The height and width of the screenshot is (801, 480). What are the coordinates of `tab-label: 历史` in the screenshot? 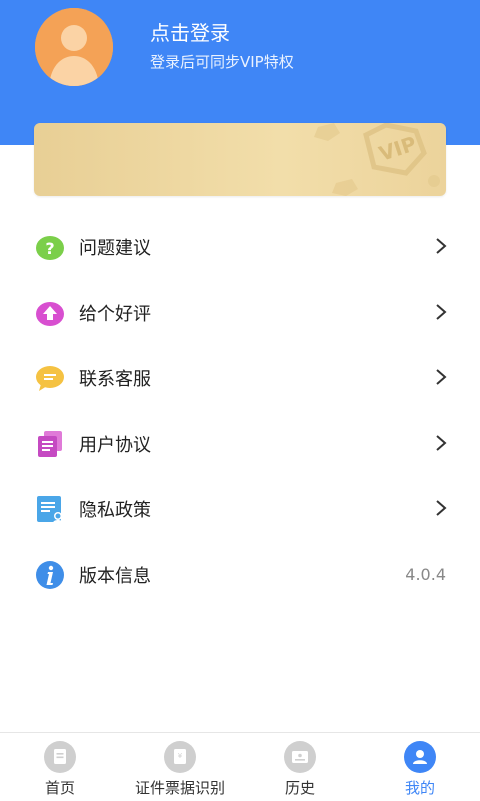 It's located at (299, 788).